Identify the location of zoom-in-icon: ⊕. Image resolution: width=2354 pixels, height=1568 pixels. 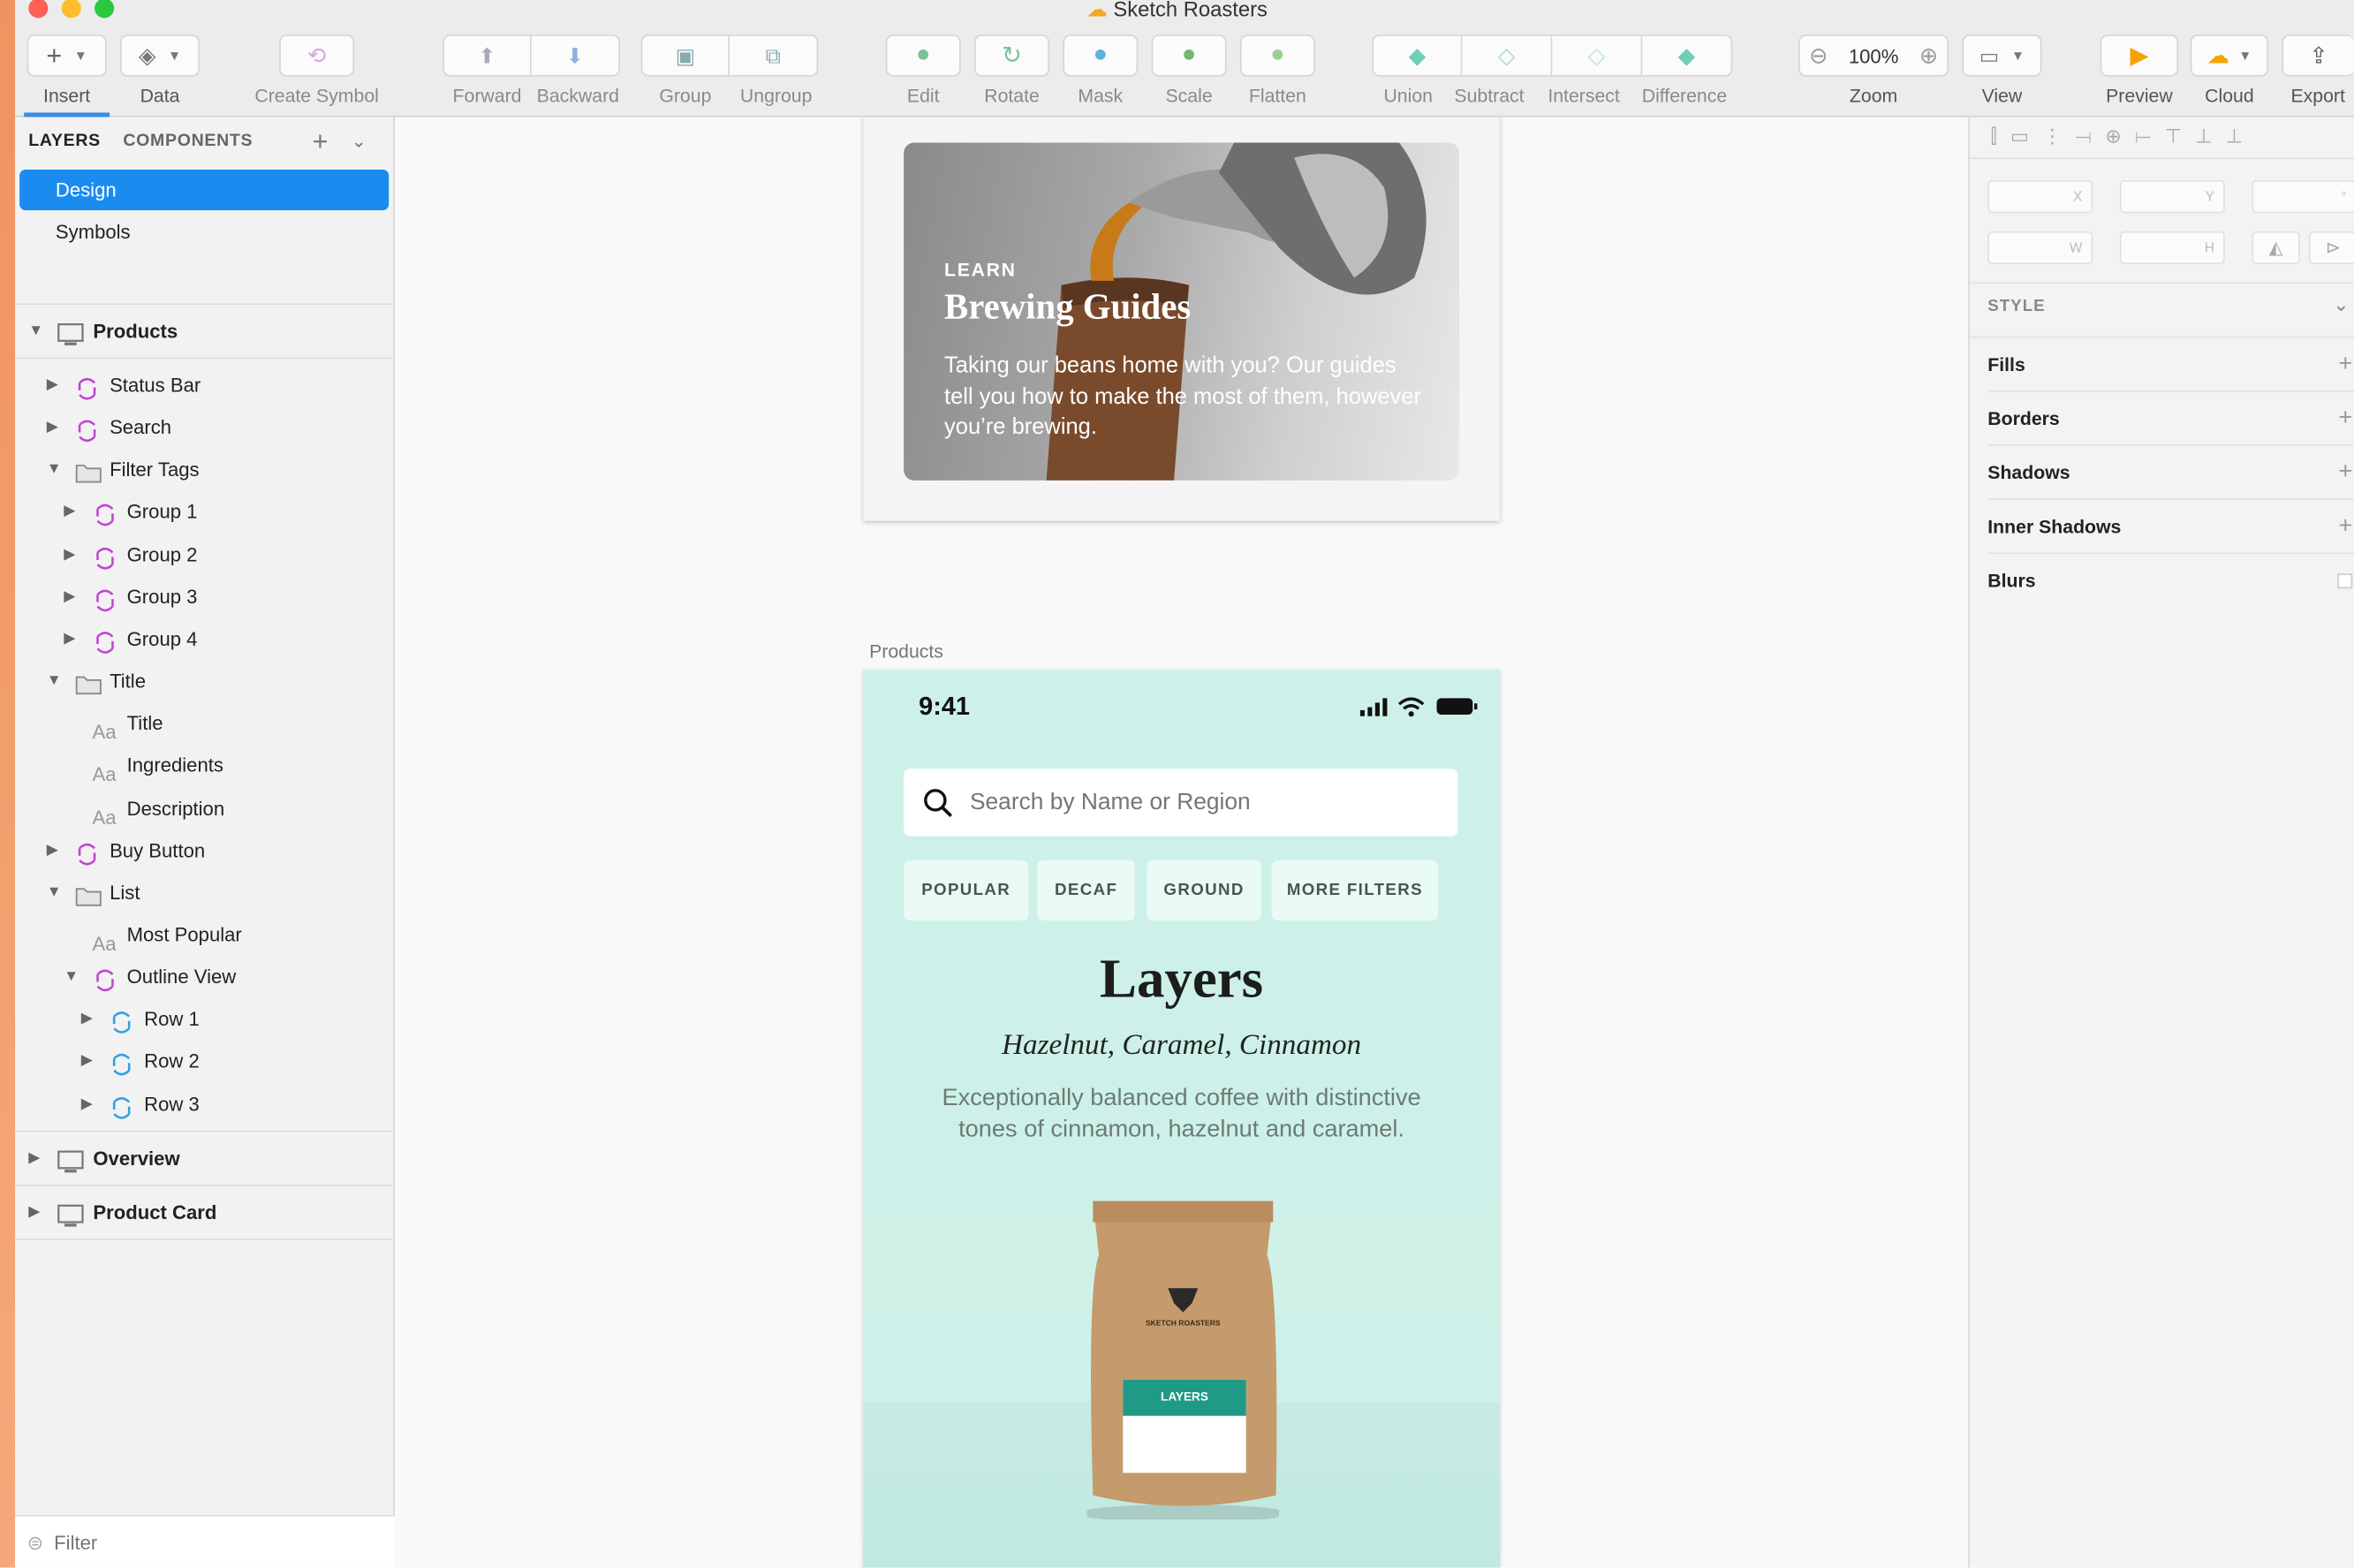
(1928, 55).